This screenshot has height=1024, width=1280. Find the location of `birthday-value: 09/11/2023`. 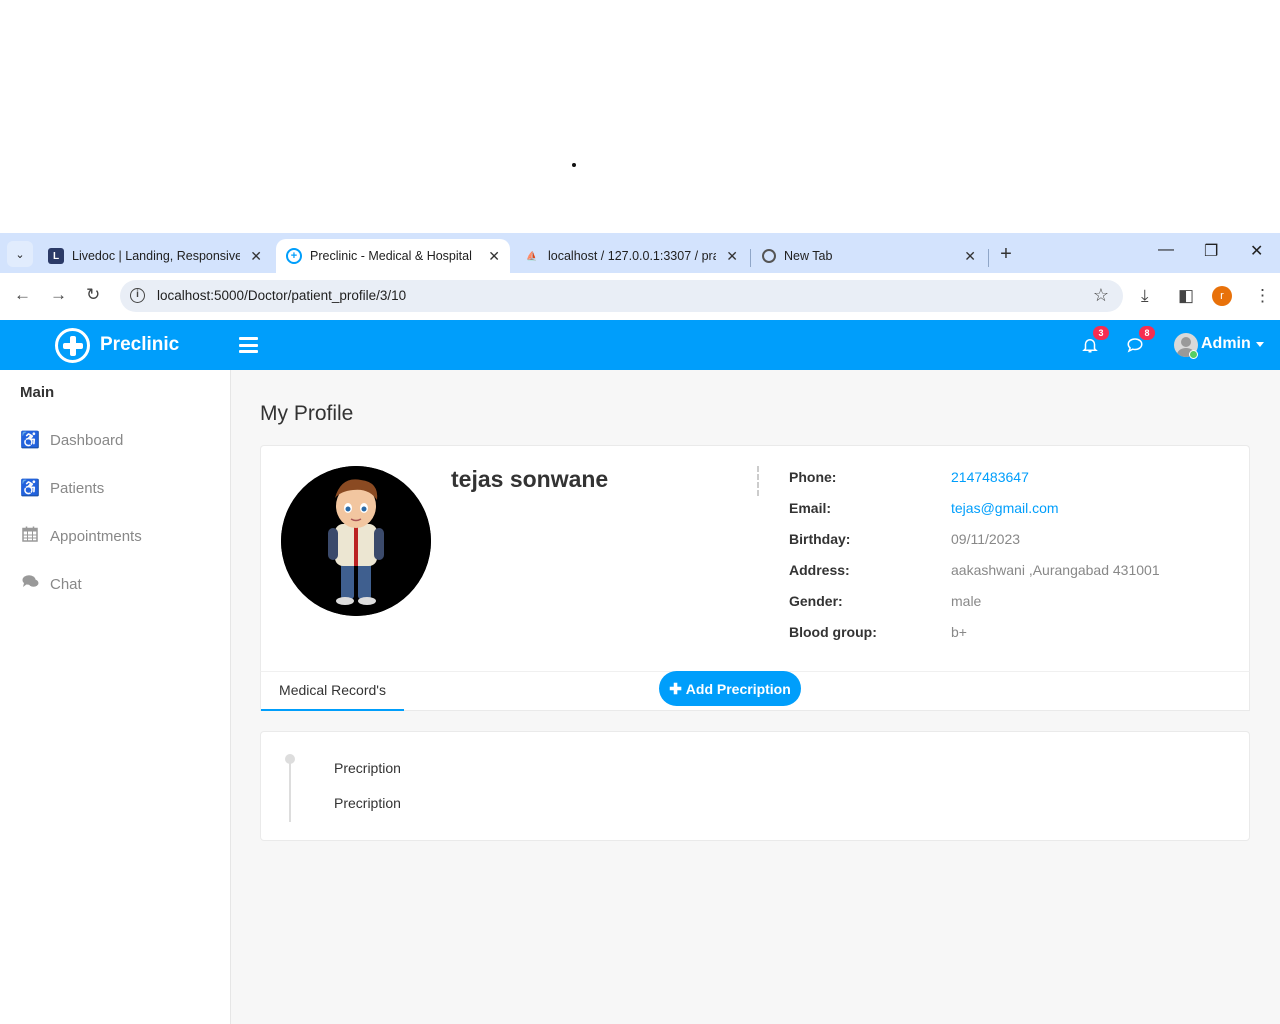

birthday-value: 09/11/2023 is located at coordinates (986, 539).